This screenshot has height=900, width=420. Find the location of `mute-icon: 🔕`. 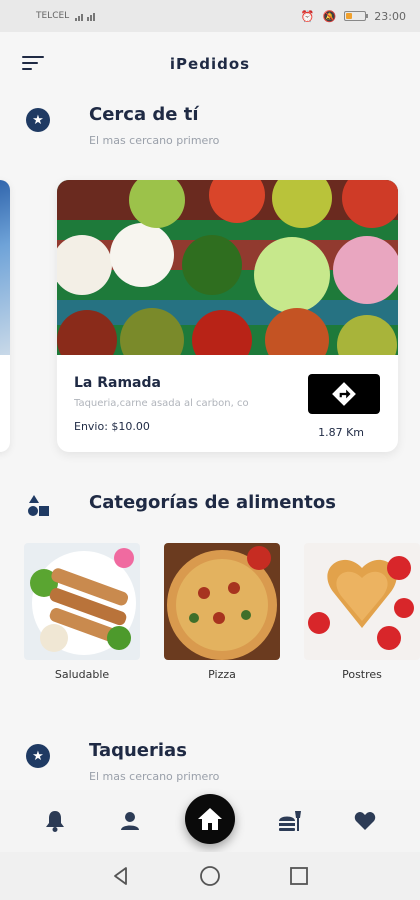

mute-icon: 🔕 is located at coordinates (329, 16).